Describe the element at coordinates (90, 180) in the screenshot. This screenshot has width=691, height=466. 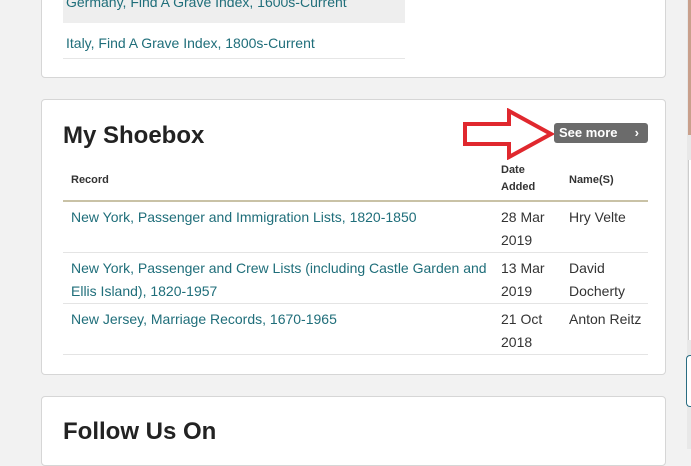
I see `column-header-record: Record` at that location.